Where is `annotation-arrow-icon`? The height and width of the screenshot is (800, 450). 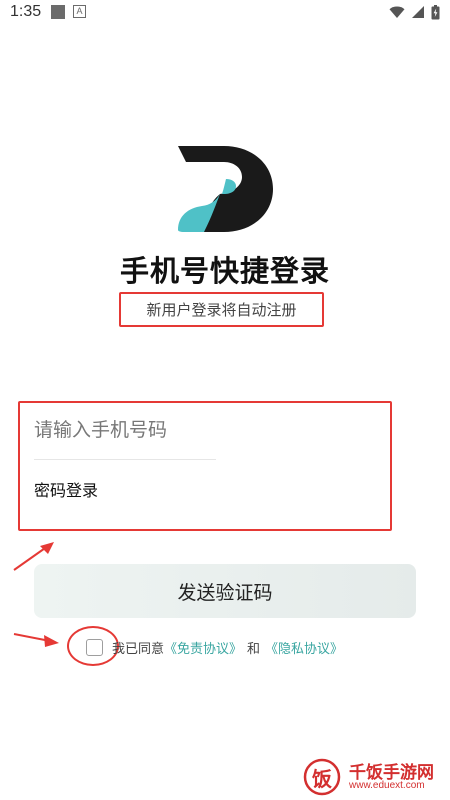
annotation-arrow-icon is located at coordinates (36, 640).